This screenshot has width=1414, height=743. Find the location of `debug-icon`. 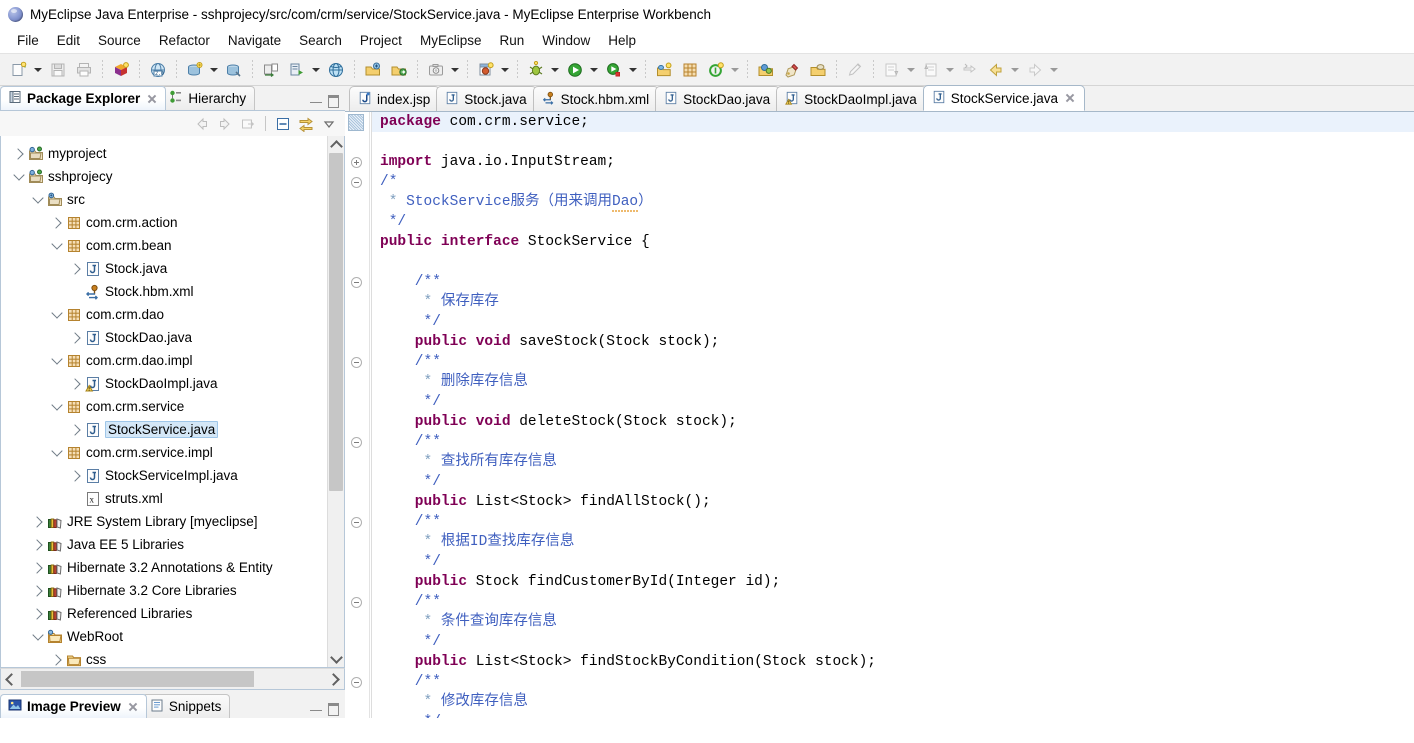

debug-icon is located at coordinates (536, 70).